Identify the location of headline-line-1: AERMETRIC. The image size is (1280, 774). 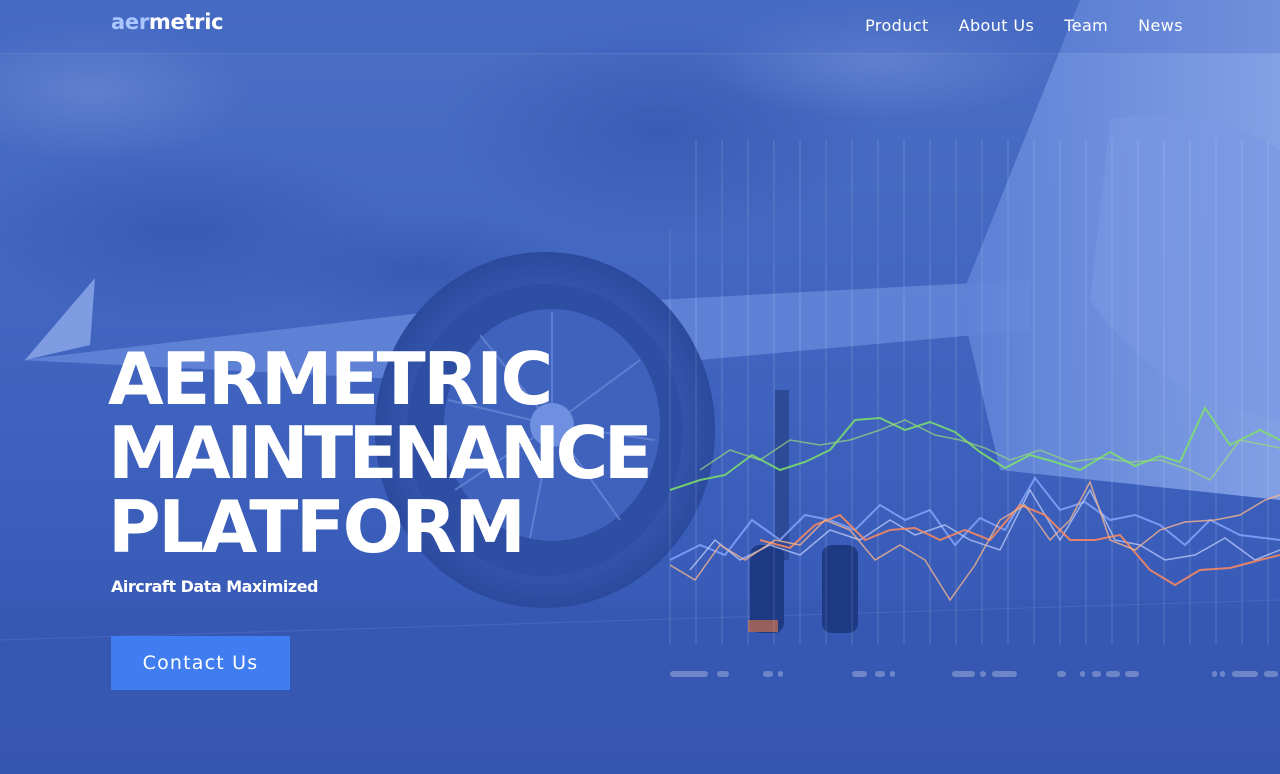
(330, 379).